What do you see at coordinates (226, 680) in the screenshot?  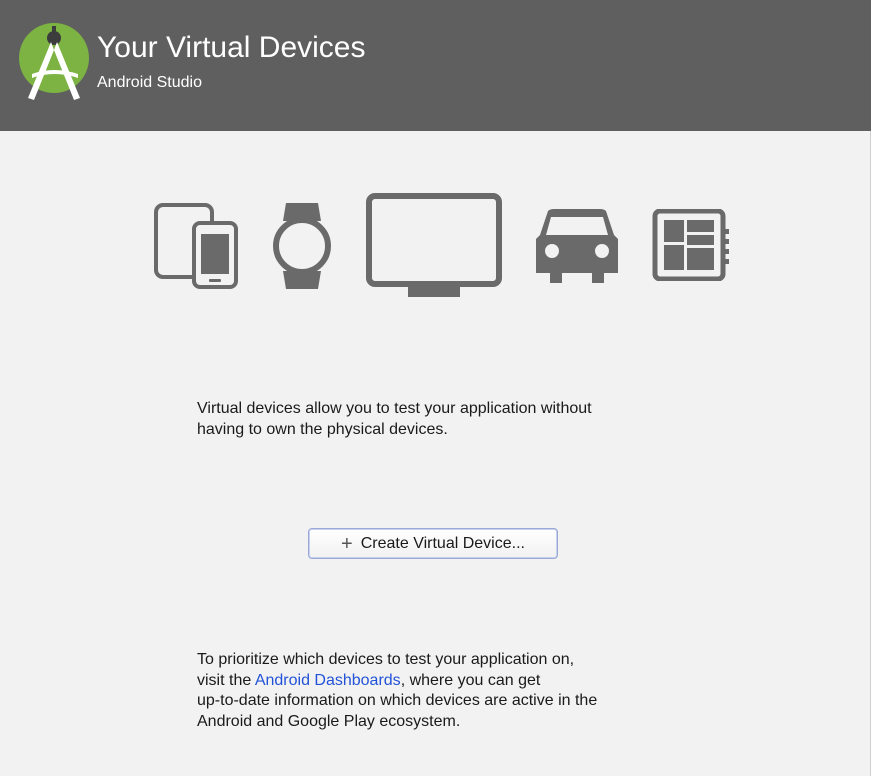 I see `info-line-2-prefix: visit the` at bounding box center [226, 680].